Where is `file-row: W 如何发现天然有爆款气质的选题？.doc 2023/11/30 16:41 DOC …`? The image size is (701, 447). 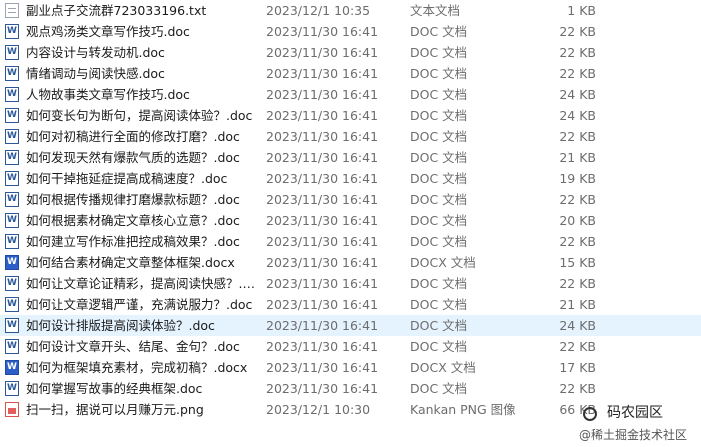
file-row: W 如何发现天然有爆款气质的选题？.doc 2023/11/30 16:41 DOC … is located at coordinates (350, 157).